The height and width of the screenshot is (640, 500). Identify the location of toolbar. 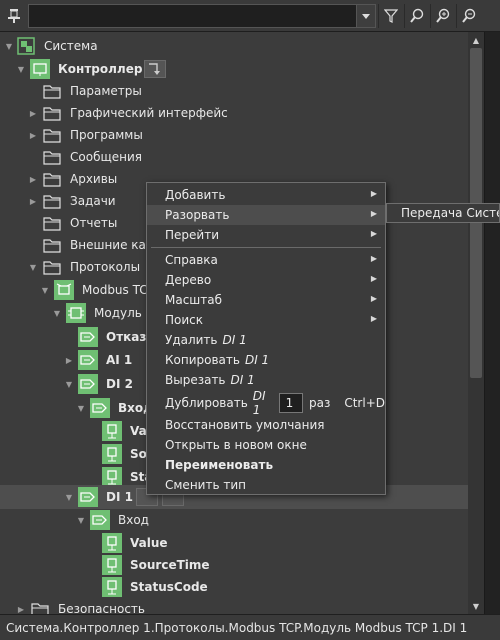
(250, 16).